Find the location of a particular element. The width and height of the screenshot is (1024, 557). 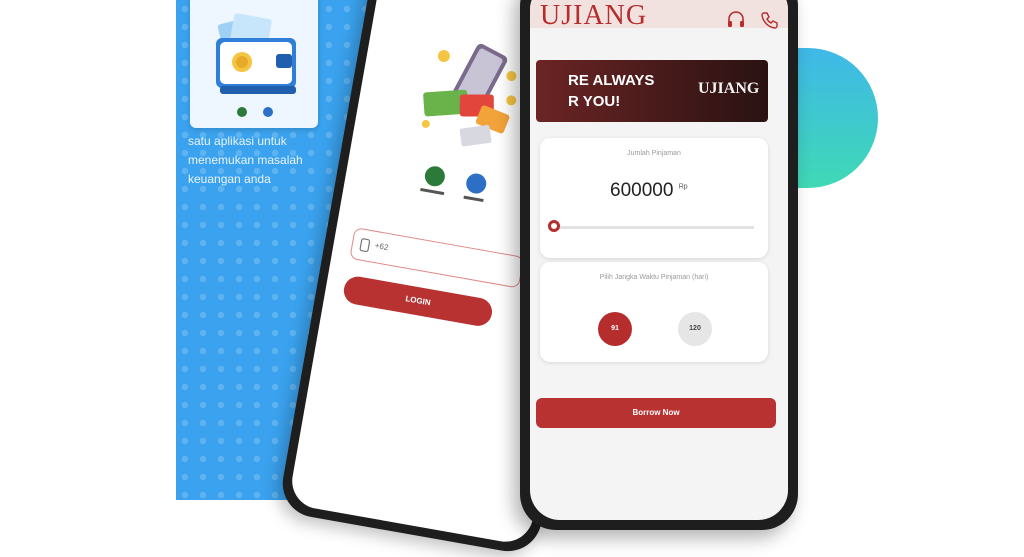

login-button: LOGIN is located at coordinates (418, 301).